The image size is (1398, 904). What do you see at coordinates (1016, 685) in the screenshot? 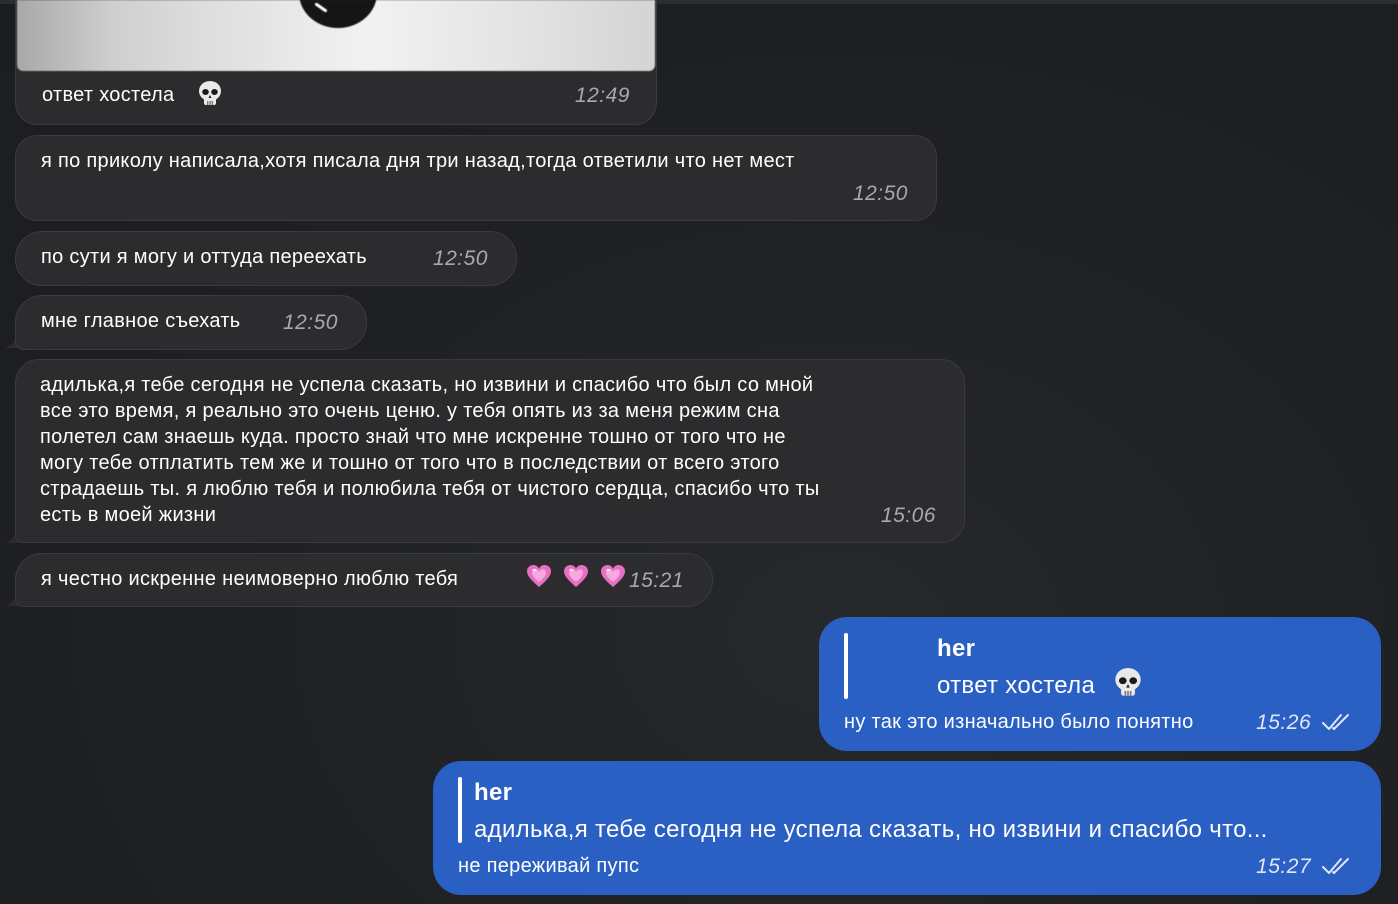
I see `reply-text: ответ хостела` at bounding box center [1016, 685].